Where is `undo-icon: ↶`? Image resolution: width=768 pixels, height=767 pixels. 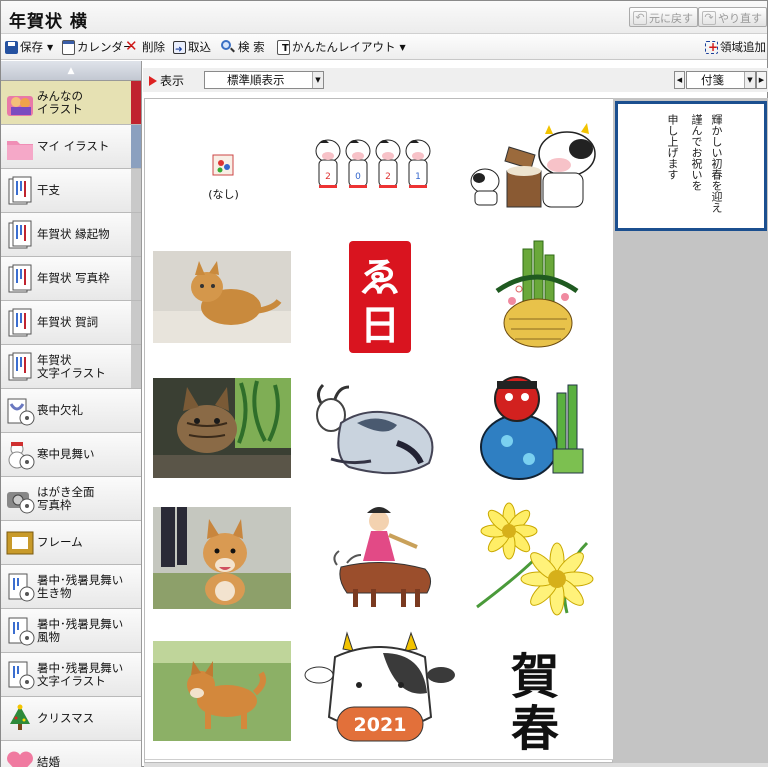
undo-icon: ↶ is located at coordinates (640, 18).